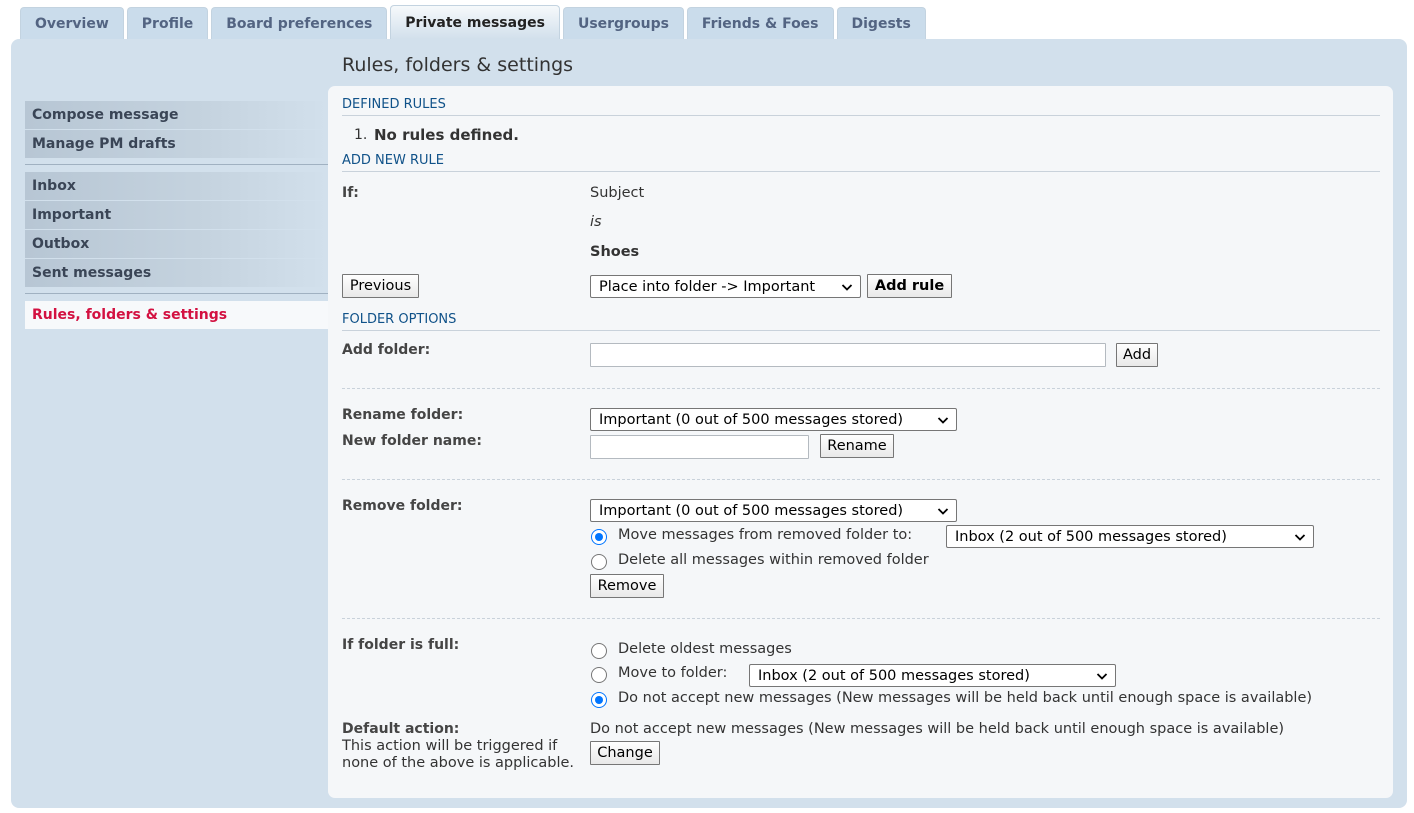 This screenshot has width=1414, height=813. What do you see at coordinates (380, 286) in the screenshot?
I see `previous-button: Previous` at bounding box center [380, 286].